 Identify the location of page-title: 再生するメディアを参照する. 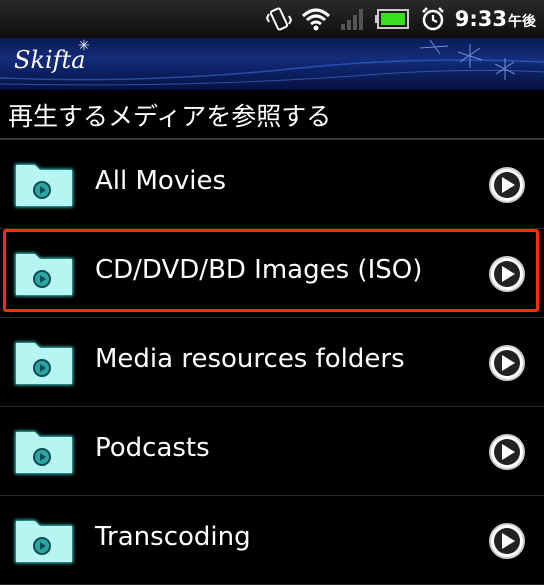
(170, 116).